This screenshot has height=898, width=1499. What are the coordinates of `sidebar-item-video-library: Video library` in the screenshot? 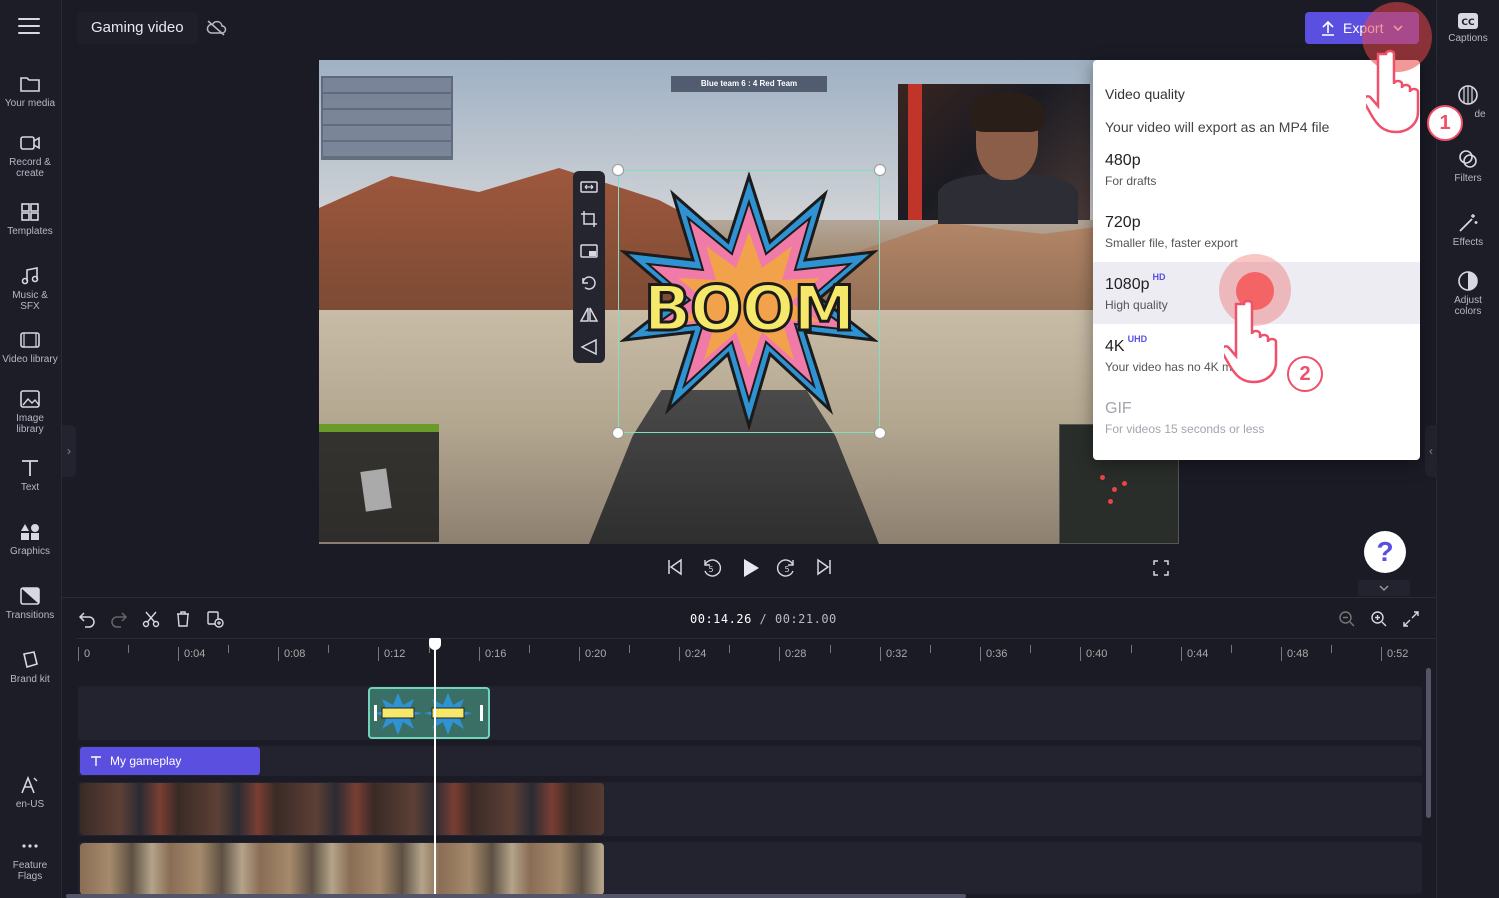 It's located at (30, 347).